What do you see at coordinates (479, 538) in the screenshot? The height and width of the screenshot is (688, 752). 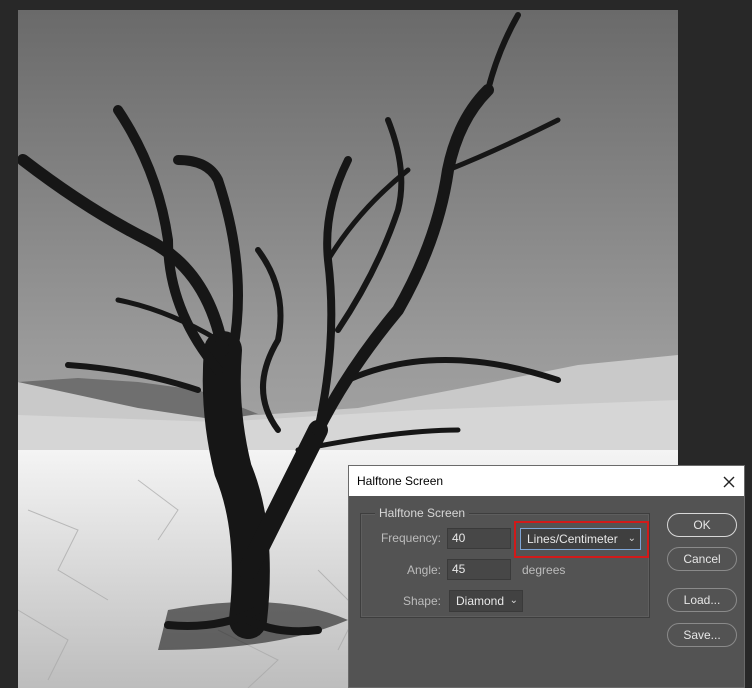 I see `frequency-input: 40` at bounding box center [479, 538].